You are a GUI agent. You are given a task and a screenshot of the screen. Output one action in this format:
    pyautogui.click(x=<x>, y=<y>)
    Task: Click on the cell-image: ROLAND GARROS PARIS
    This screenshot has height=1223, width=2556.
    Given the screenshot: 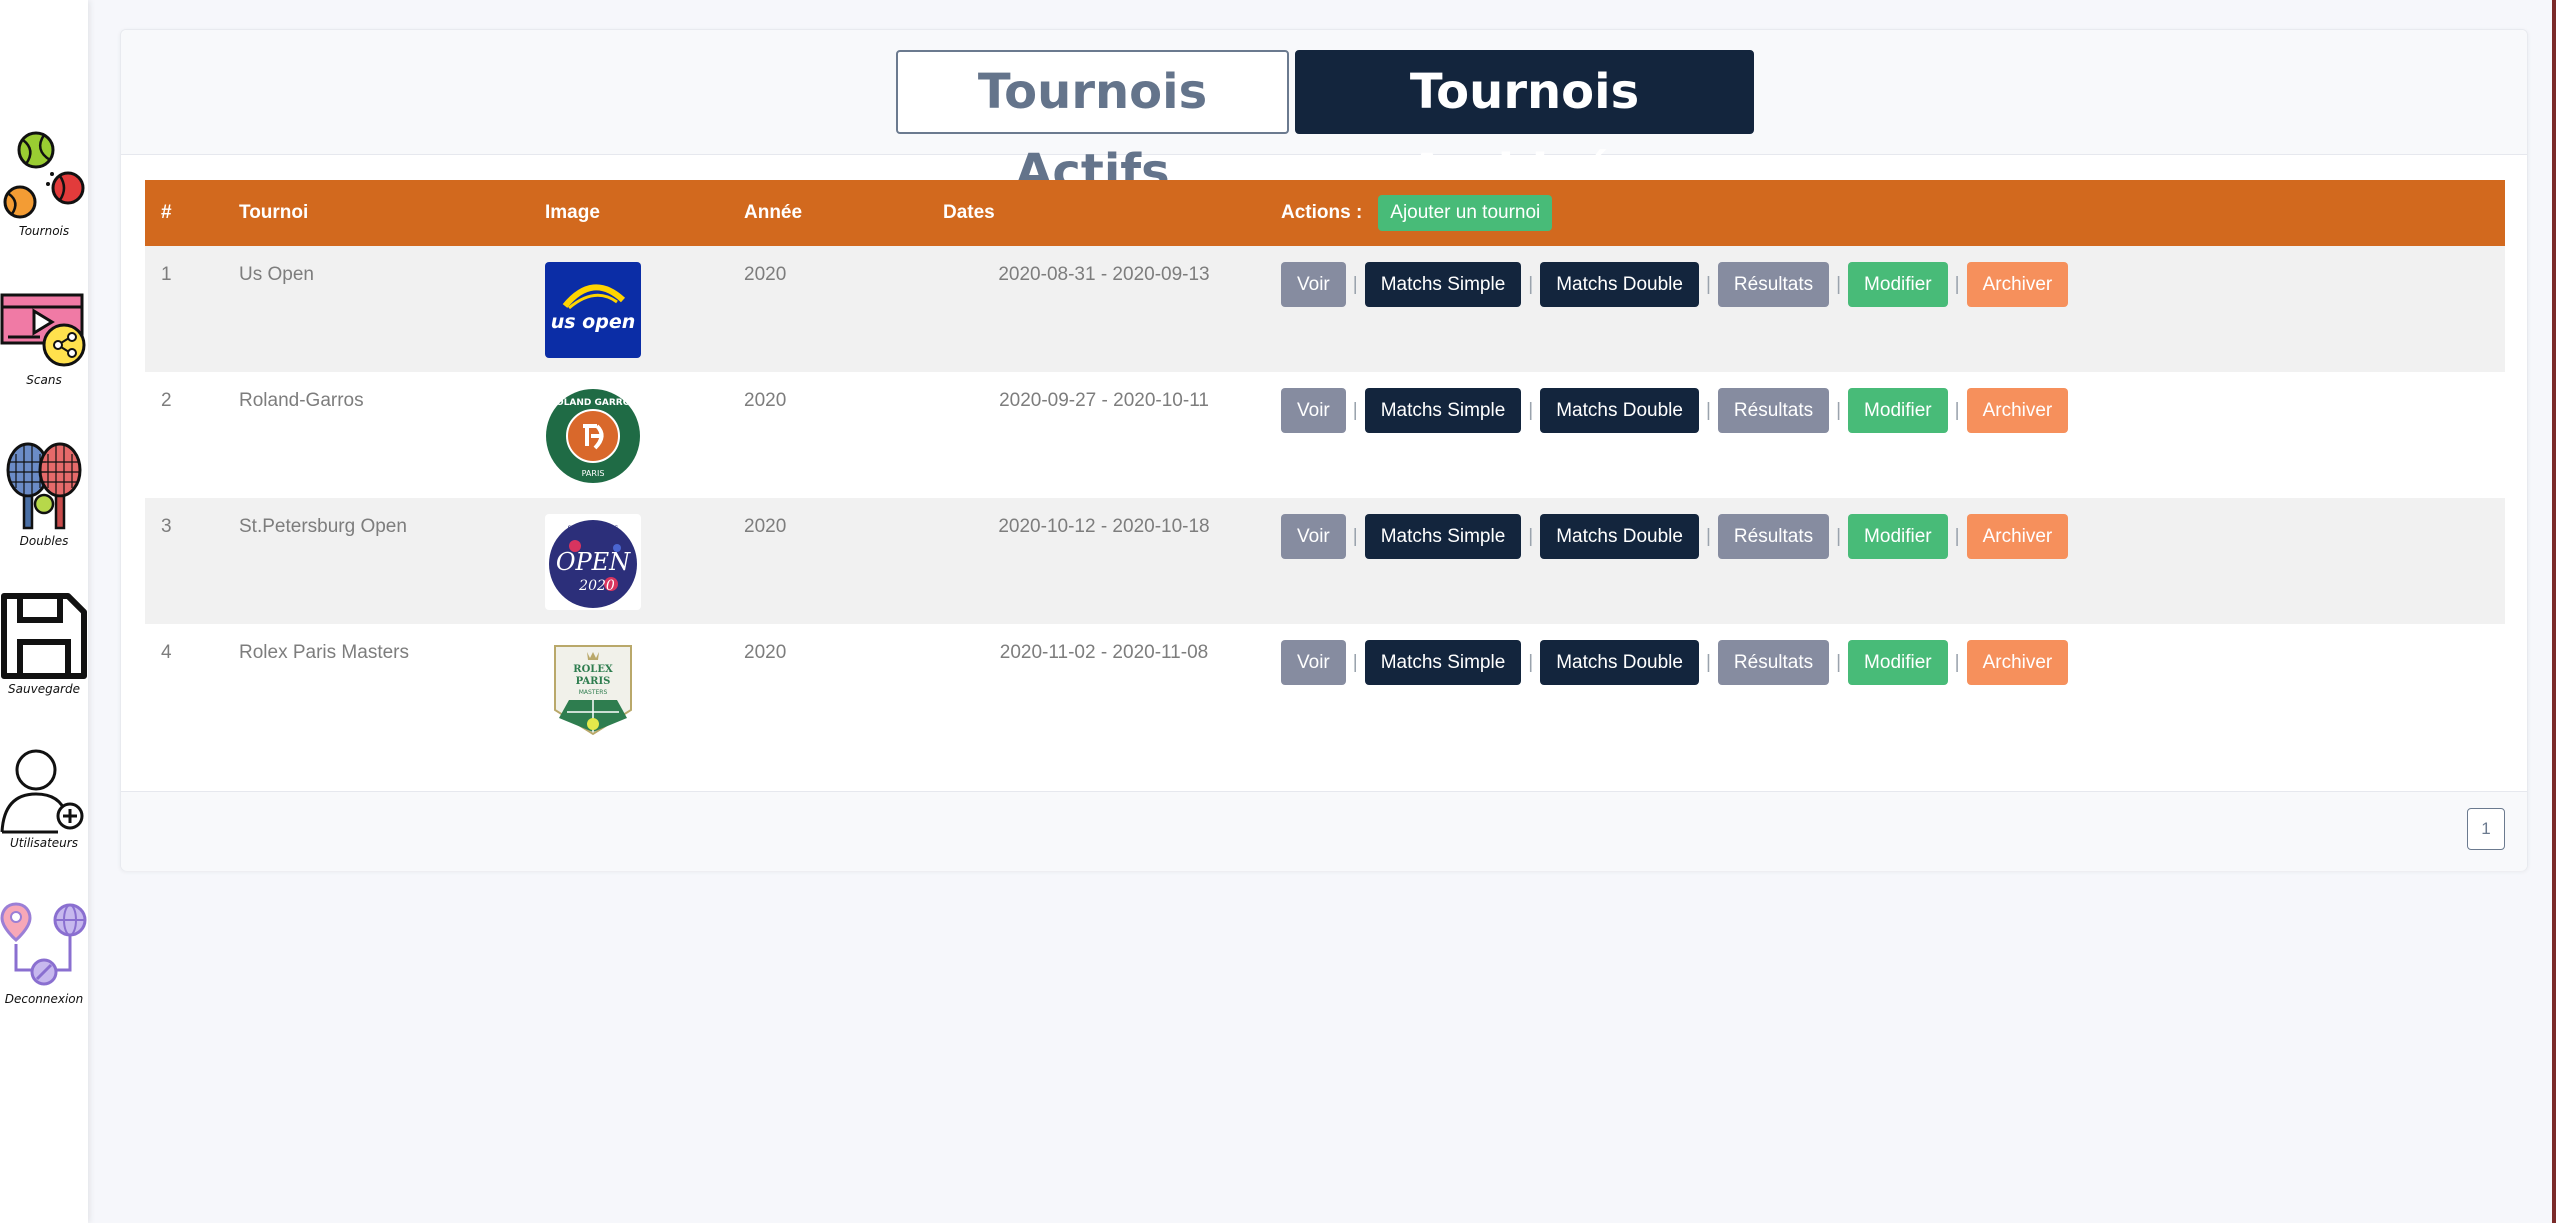 What is the action you would take?
    pyautogui.click(x=628, y=435)
    